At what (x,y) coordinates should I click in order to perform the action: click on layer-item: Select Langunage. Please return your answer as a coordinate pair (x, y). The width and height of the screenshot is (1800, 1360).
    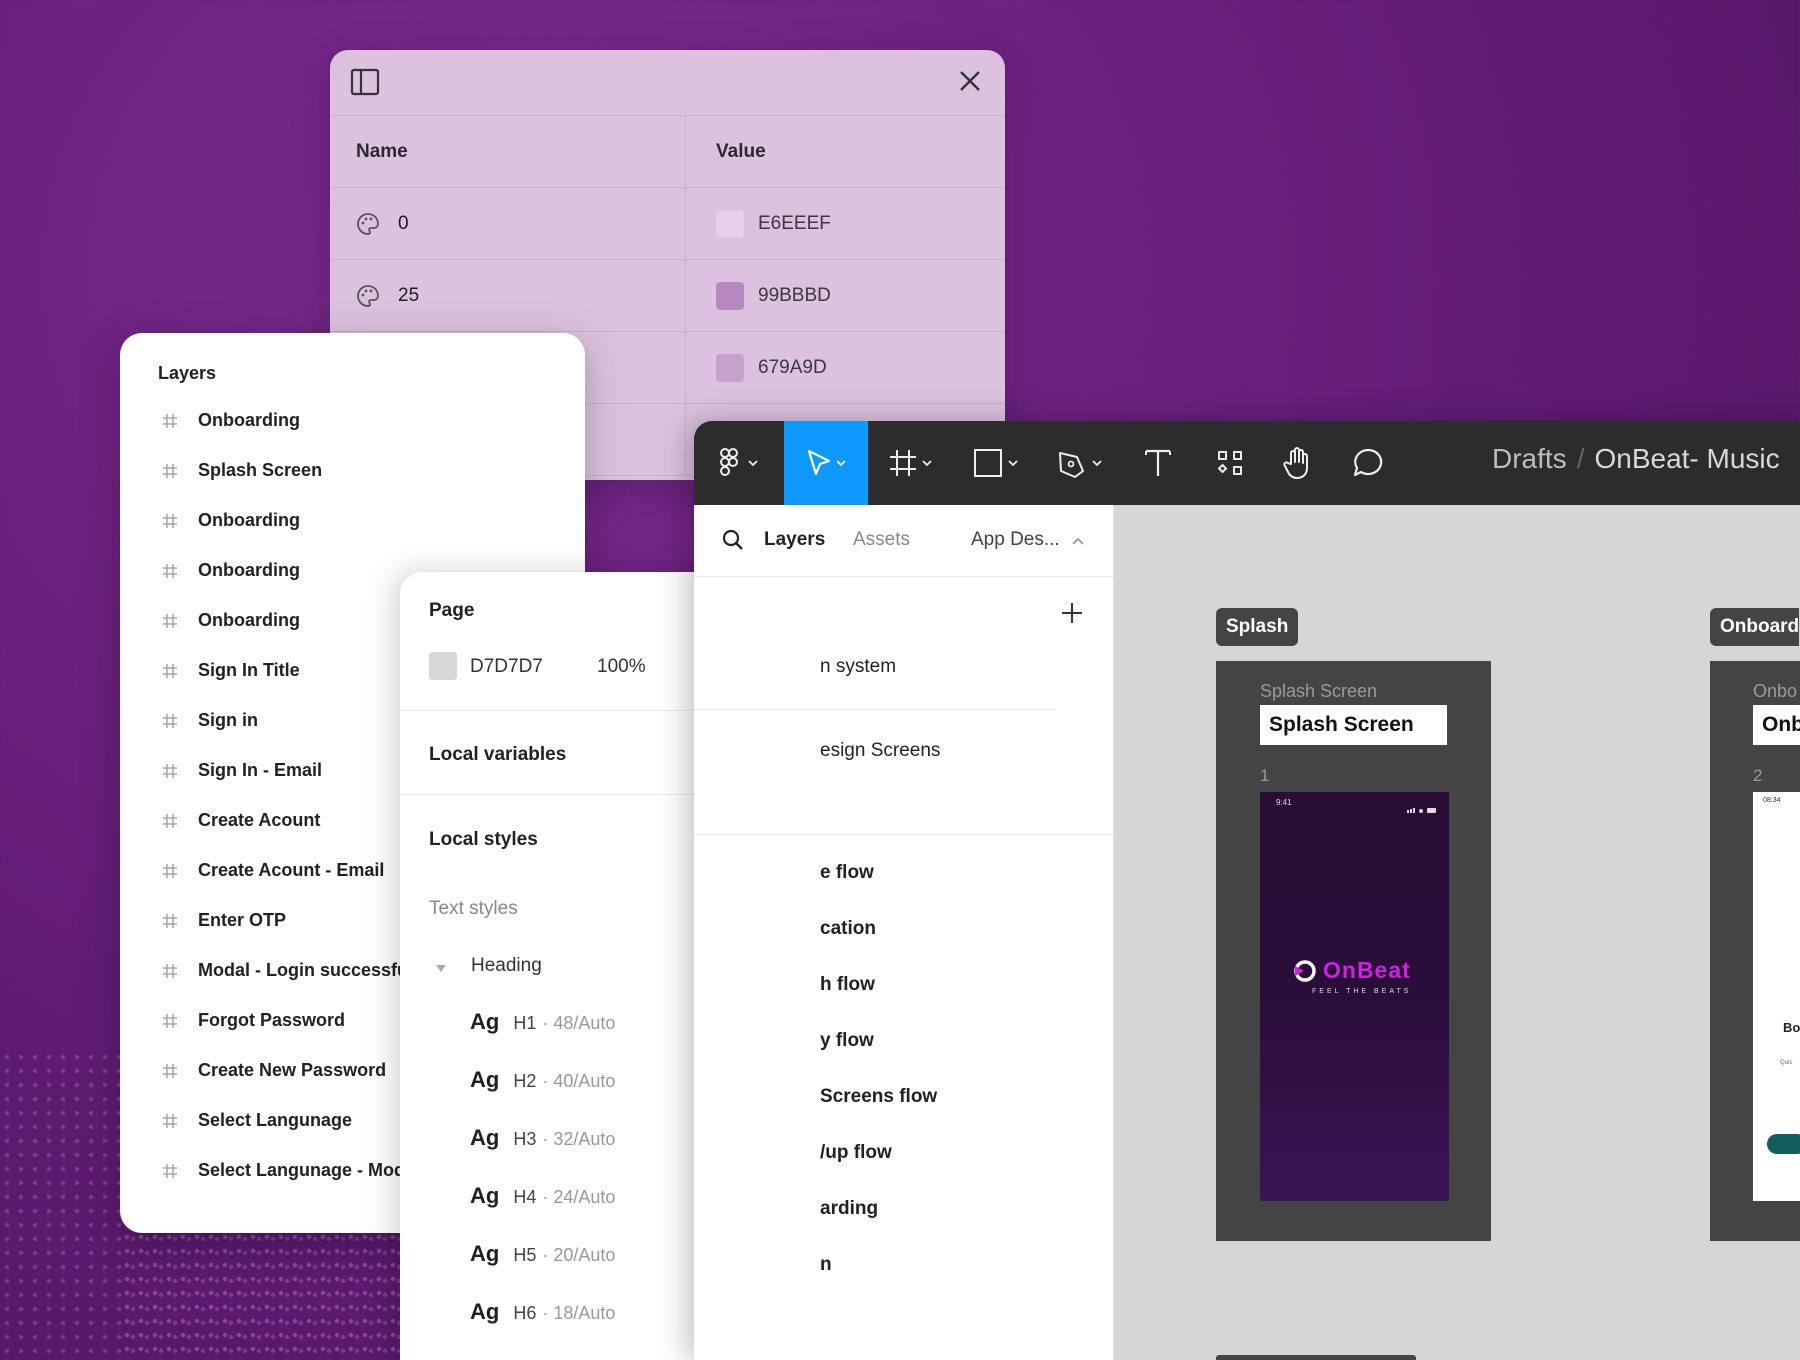
    Looking at the image, I should click on (257, 1120).